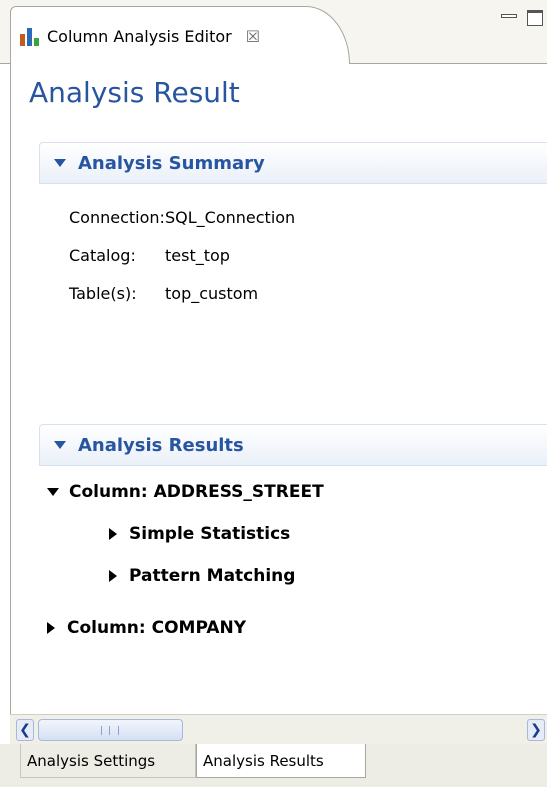 The height and width of the screenshot is (787, 547). Describe the element at coordinates (509, 16) in the screenshot. I see `minimize-icon` at that location.